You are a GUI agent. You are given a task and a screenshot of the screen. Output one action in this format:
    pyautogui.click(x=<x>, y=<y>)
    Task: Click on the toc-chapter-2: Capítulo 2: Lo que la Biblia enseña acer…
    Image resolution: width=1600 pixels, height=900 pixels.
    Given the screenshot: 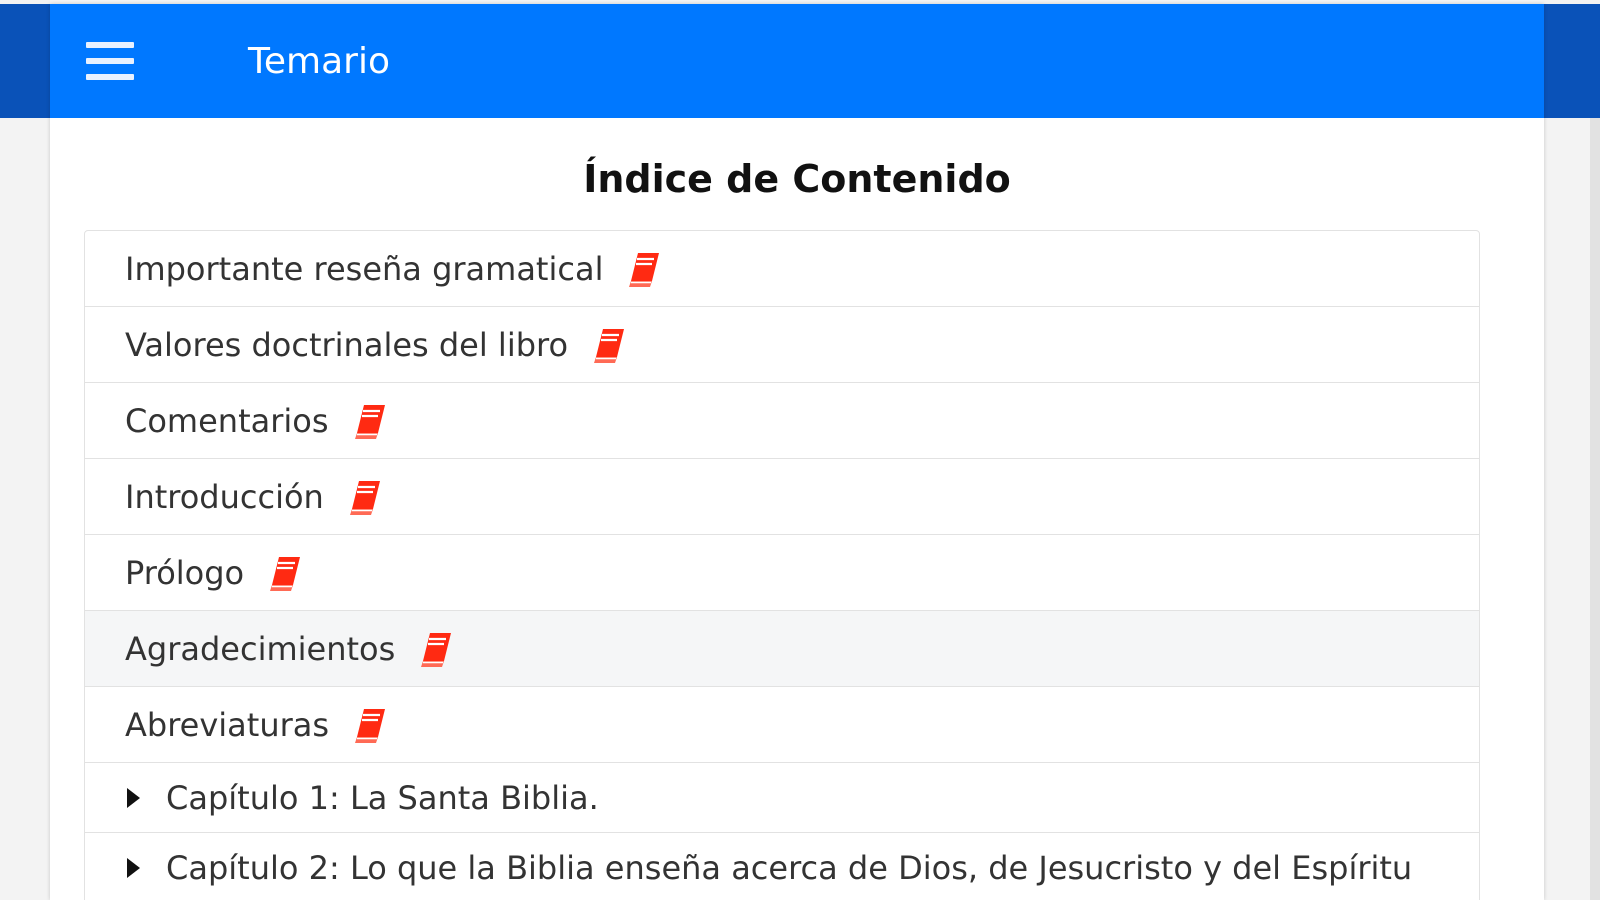 What is the action you would take?
    pyautogui.click(x=782, y=866)
    